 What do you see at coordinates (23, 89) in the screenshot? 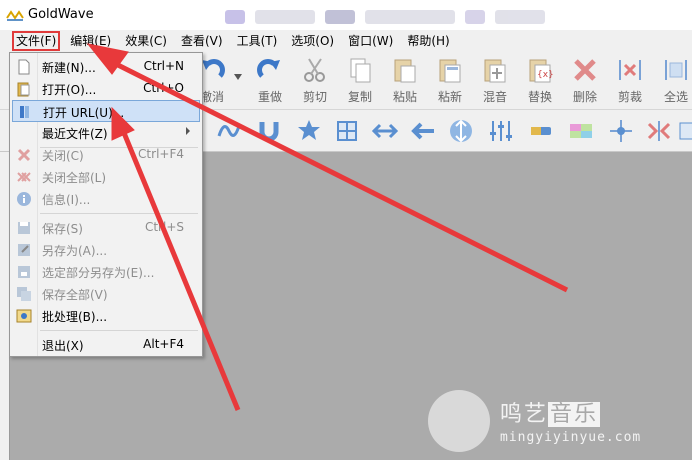
I see `open-file-icon` at bounding box center [23, 89].